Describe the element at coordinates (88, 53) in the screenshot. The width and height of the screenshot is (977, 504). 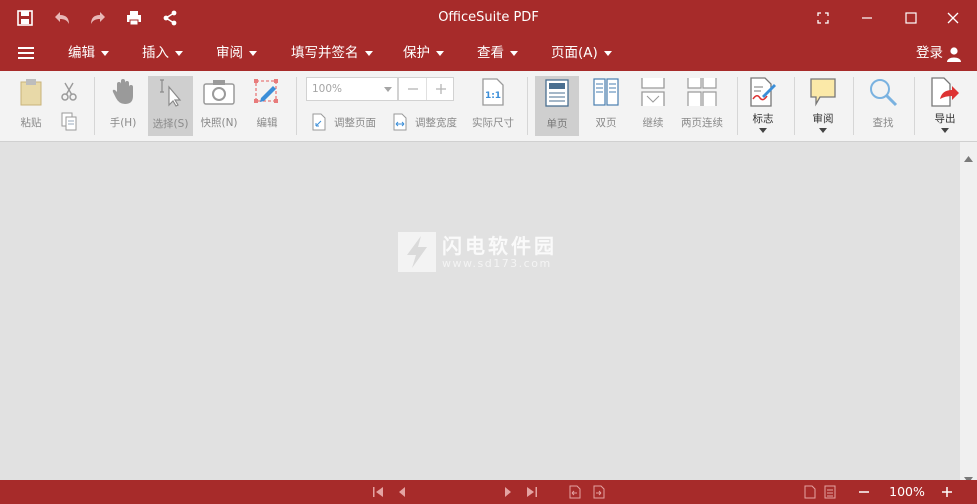
I see `menu-edit: 编辑` at that location.